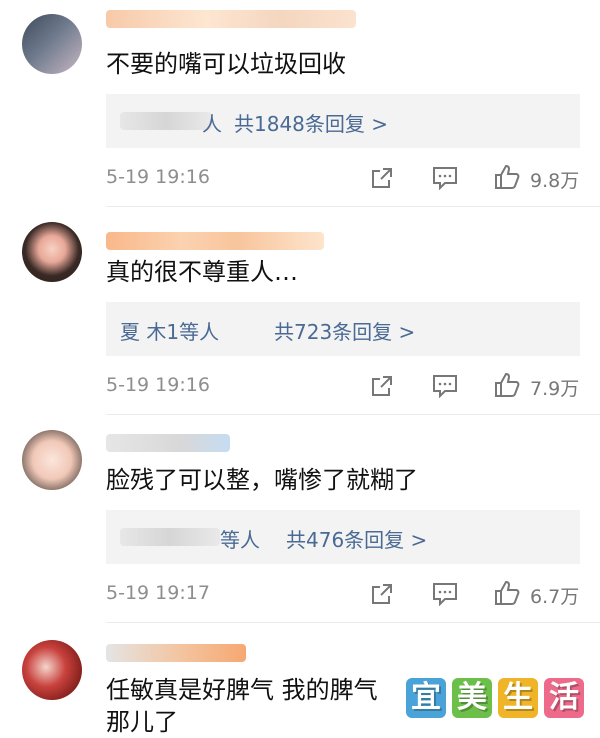 Image resolution: width=600 pixels, height=738 pixels. What do you see at coordinates (564, 698) in the screenshot?
I see `watermark-char: 活` at bounding box center [564, 698].